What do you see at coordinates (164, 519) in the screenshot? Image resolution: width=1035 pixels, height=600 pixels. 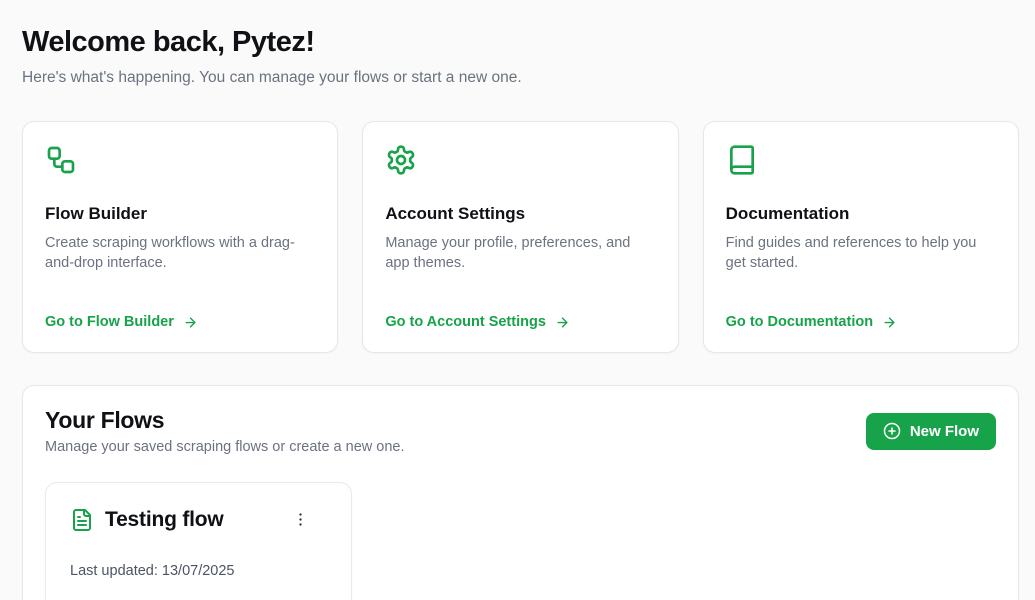 I see `flow-card-title: Testing flow` at bounding box center [164, 519].